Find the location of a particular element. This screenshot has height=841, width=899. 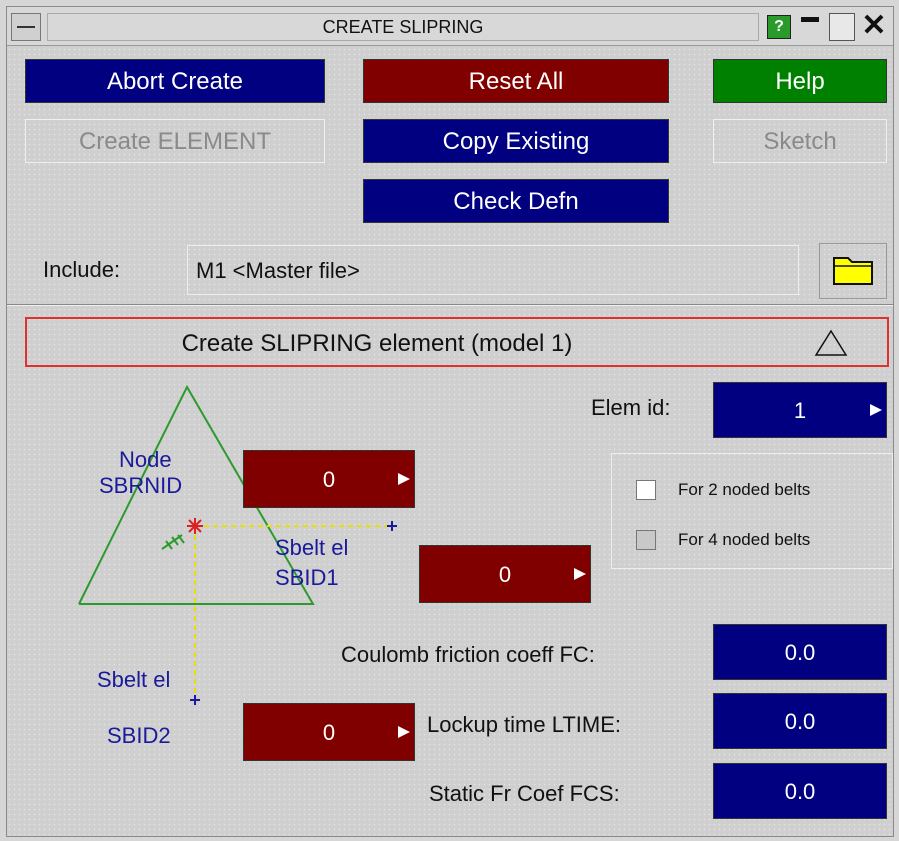

sbid2-label-line2: SBID2 is located at coordinates (139, 735).